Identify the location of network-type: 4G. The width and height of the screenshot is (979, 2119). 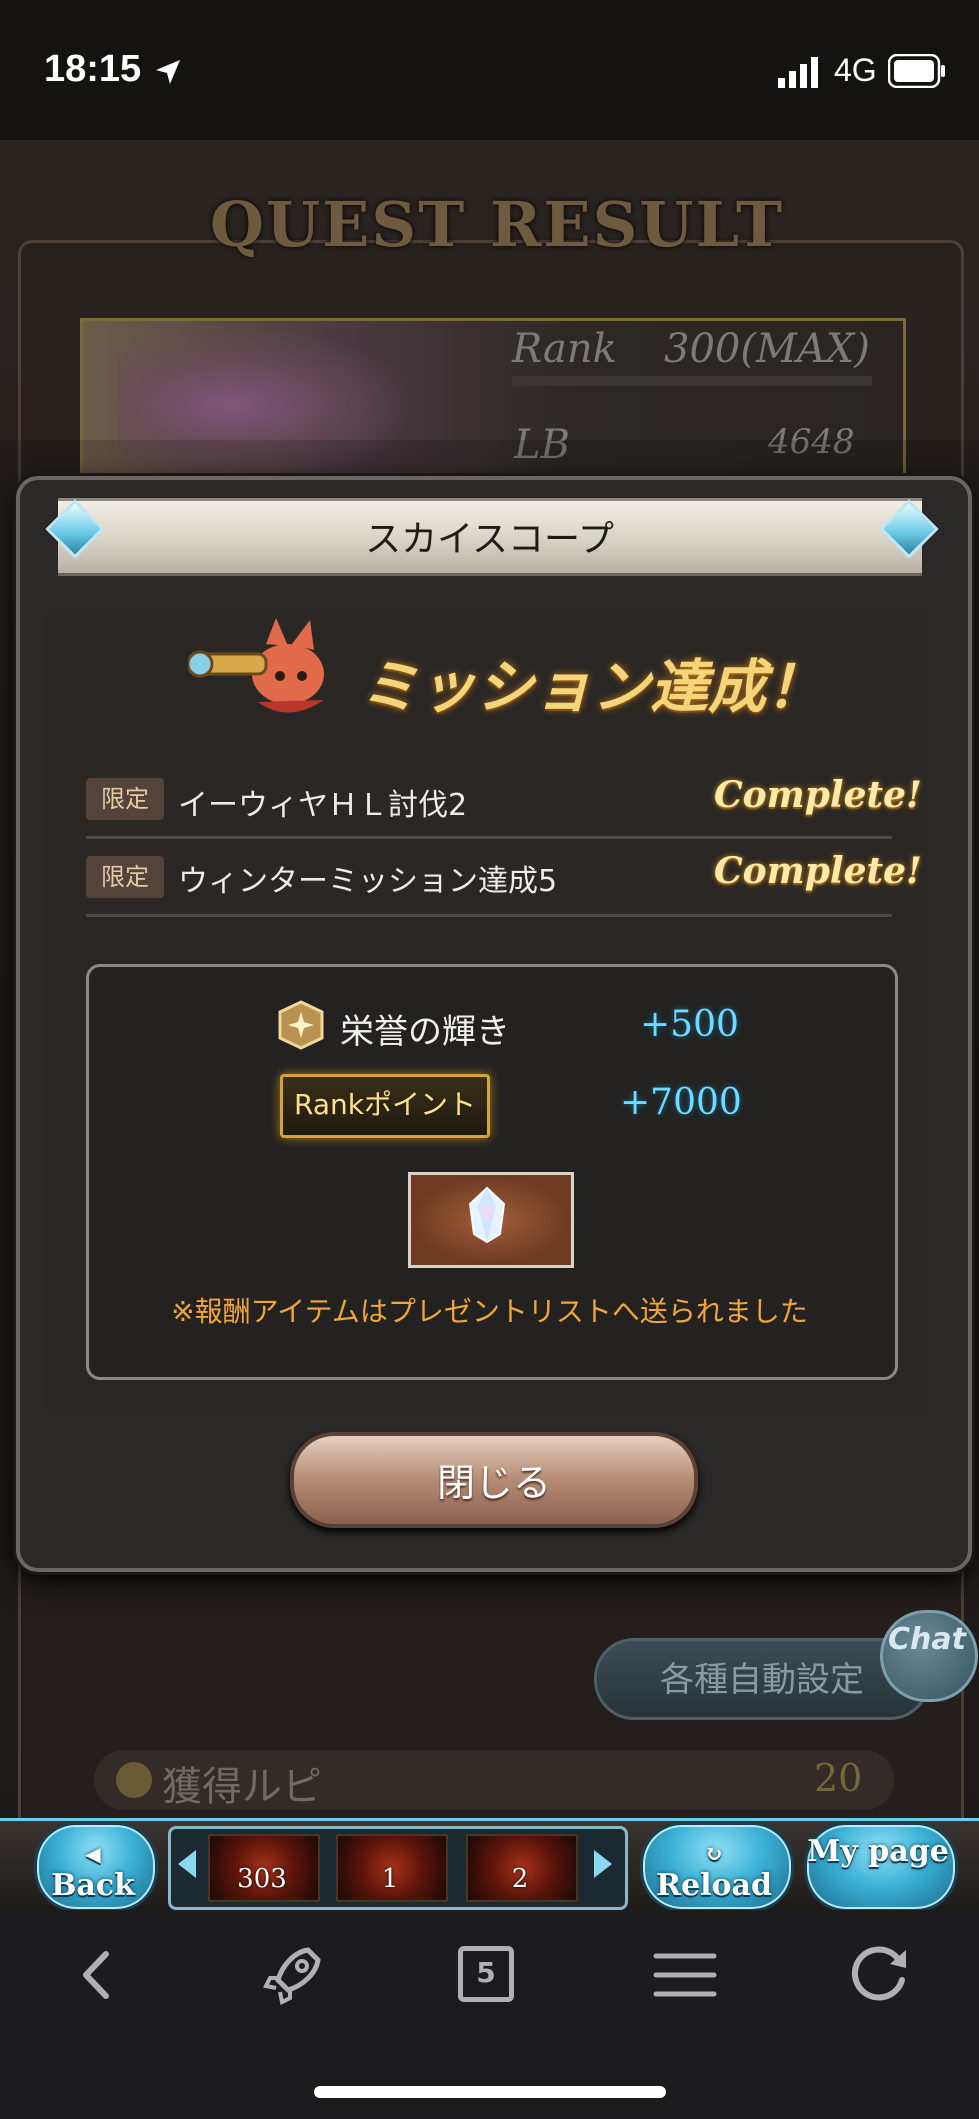
(855, 70).